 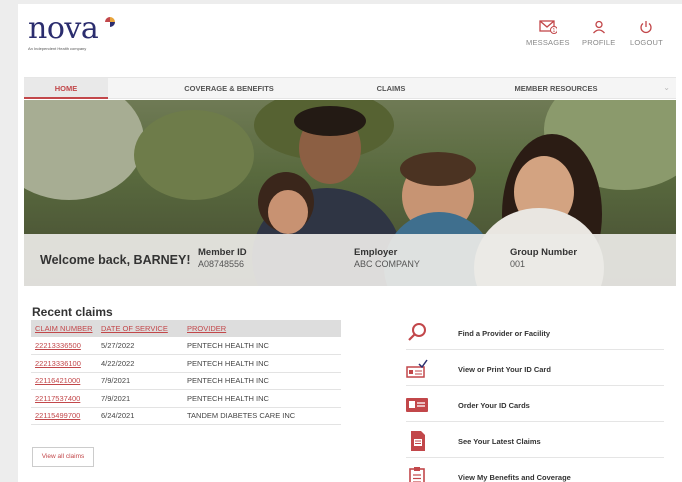 What do you see at coordinates (666, 87) in the screenshot?
I see `chevron-down-icon: ⌄` at bounding box center [666, 87].